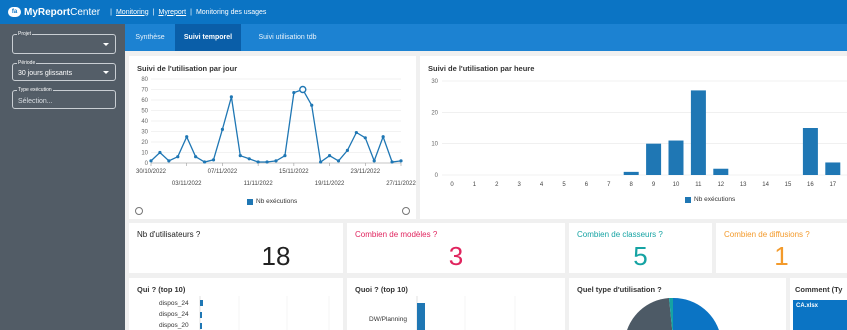  I want to click on y-tick-label: 60, so click(144, 101).